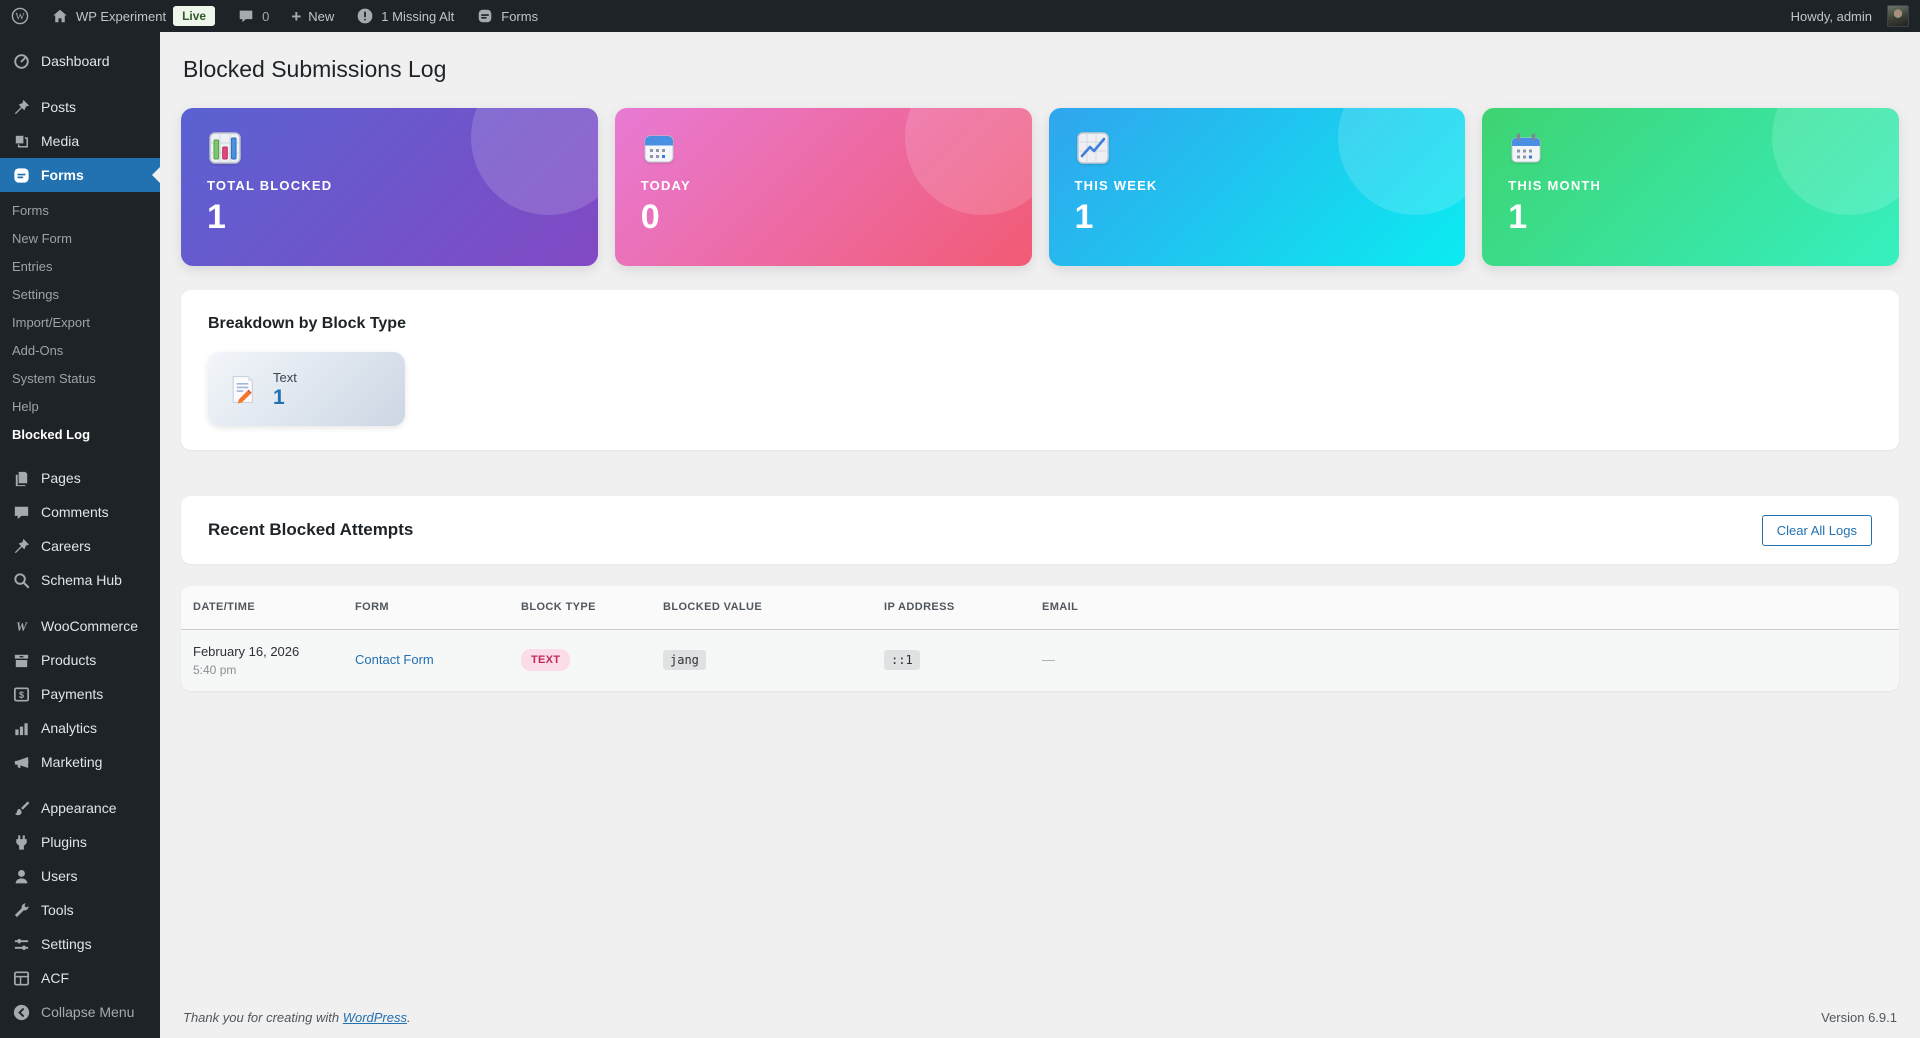 This screenshot has width=1920, height=1038. I want to click on submenu-item-system-status: System Status, so click(80, 379).